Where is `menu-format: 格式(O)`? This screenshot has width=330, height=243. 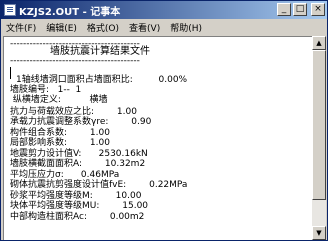 menu-format: 格式(O) is located at coordinates (103, 27).